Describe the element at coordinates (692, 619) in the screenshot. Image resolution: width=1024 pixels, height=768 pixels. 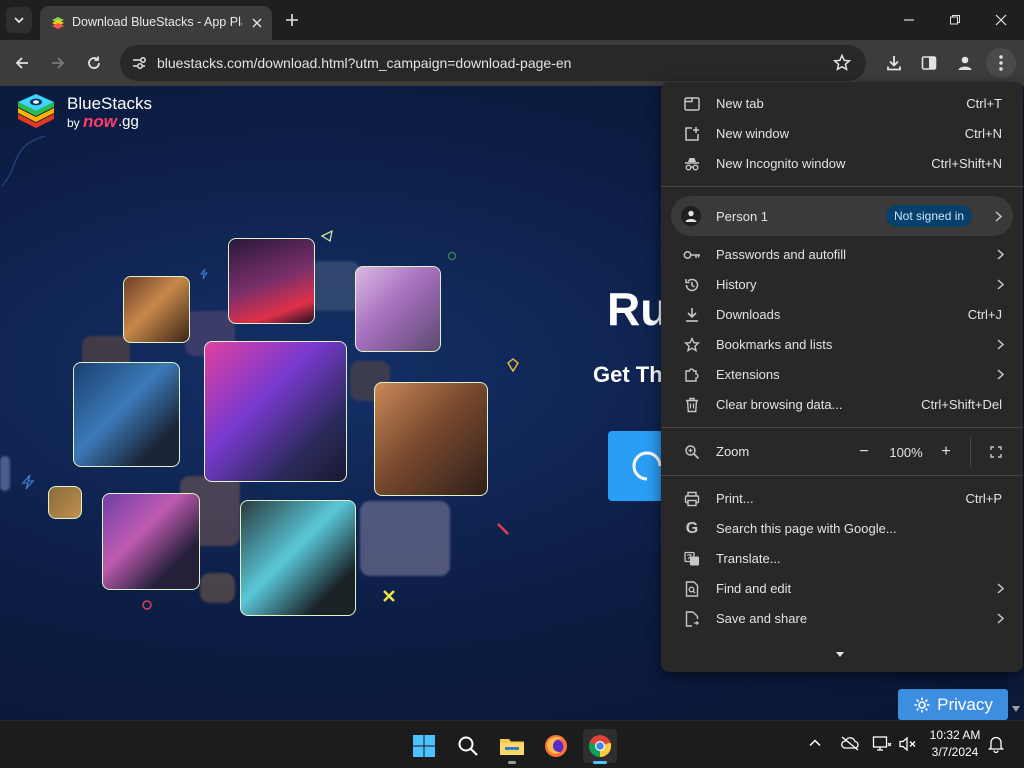
I see `save-share-icon` at that location.